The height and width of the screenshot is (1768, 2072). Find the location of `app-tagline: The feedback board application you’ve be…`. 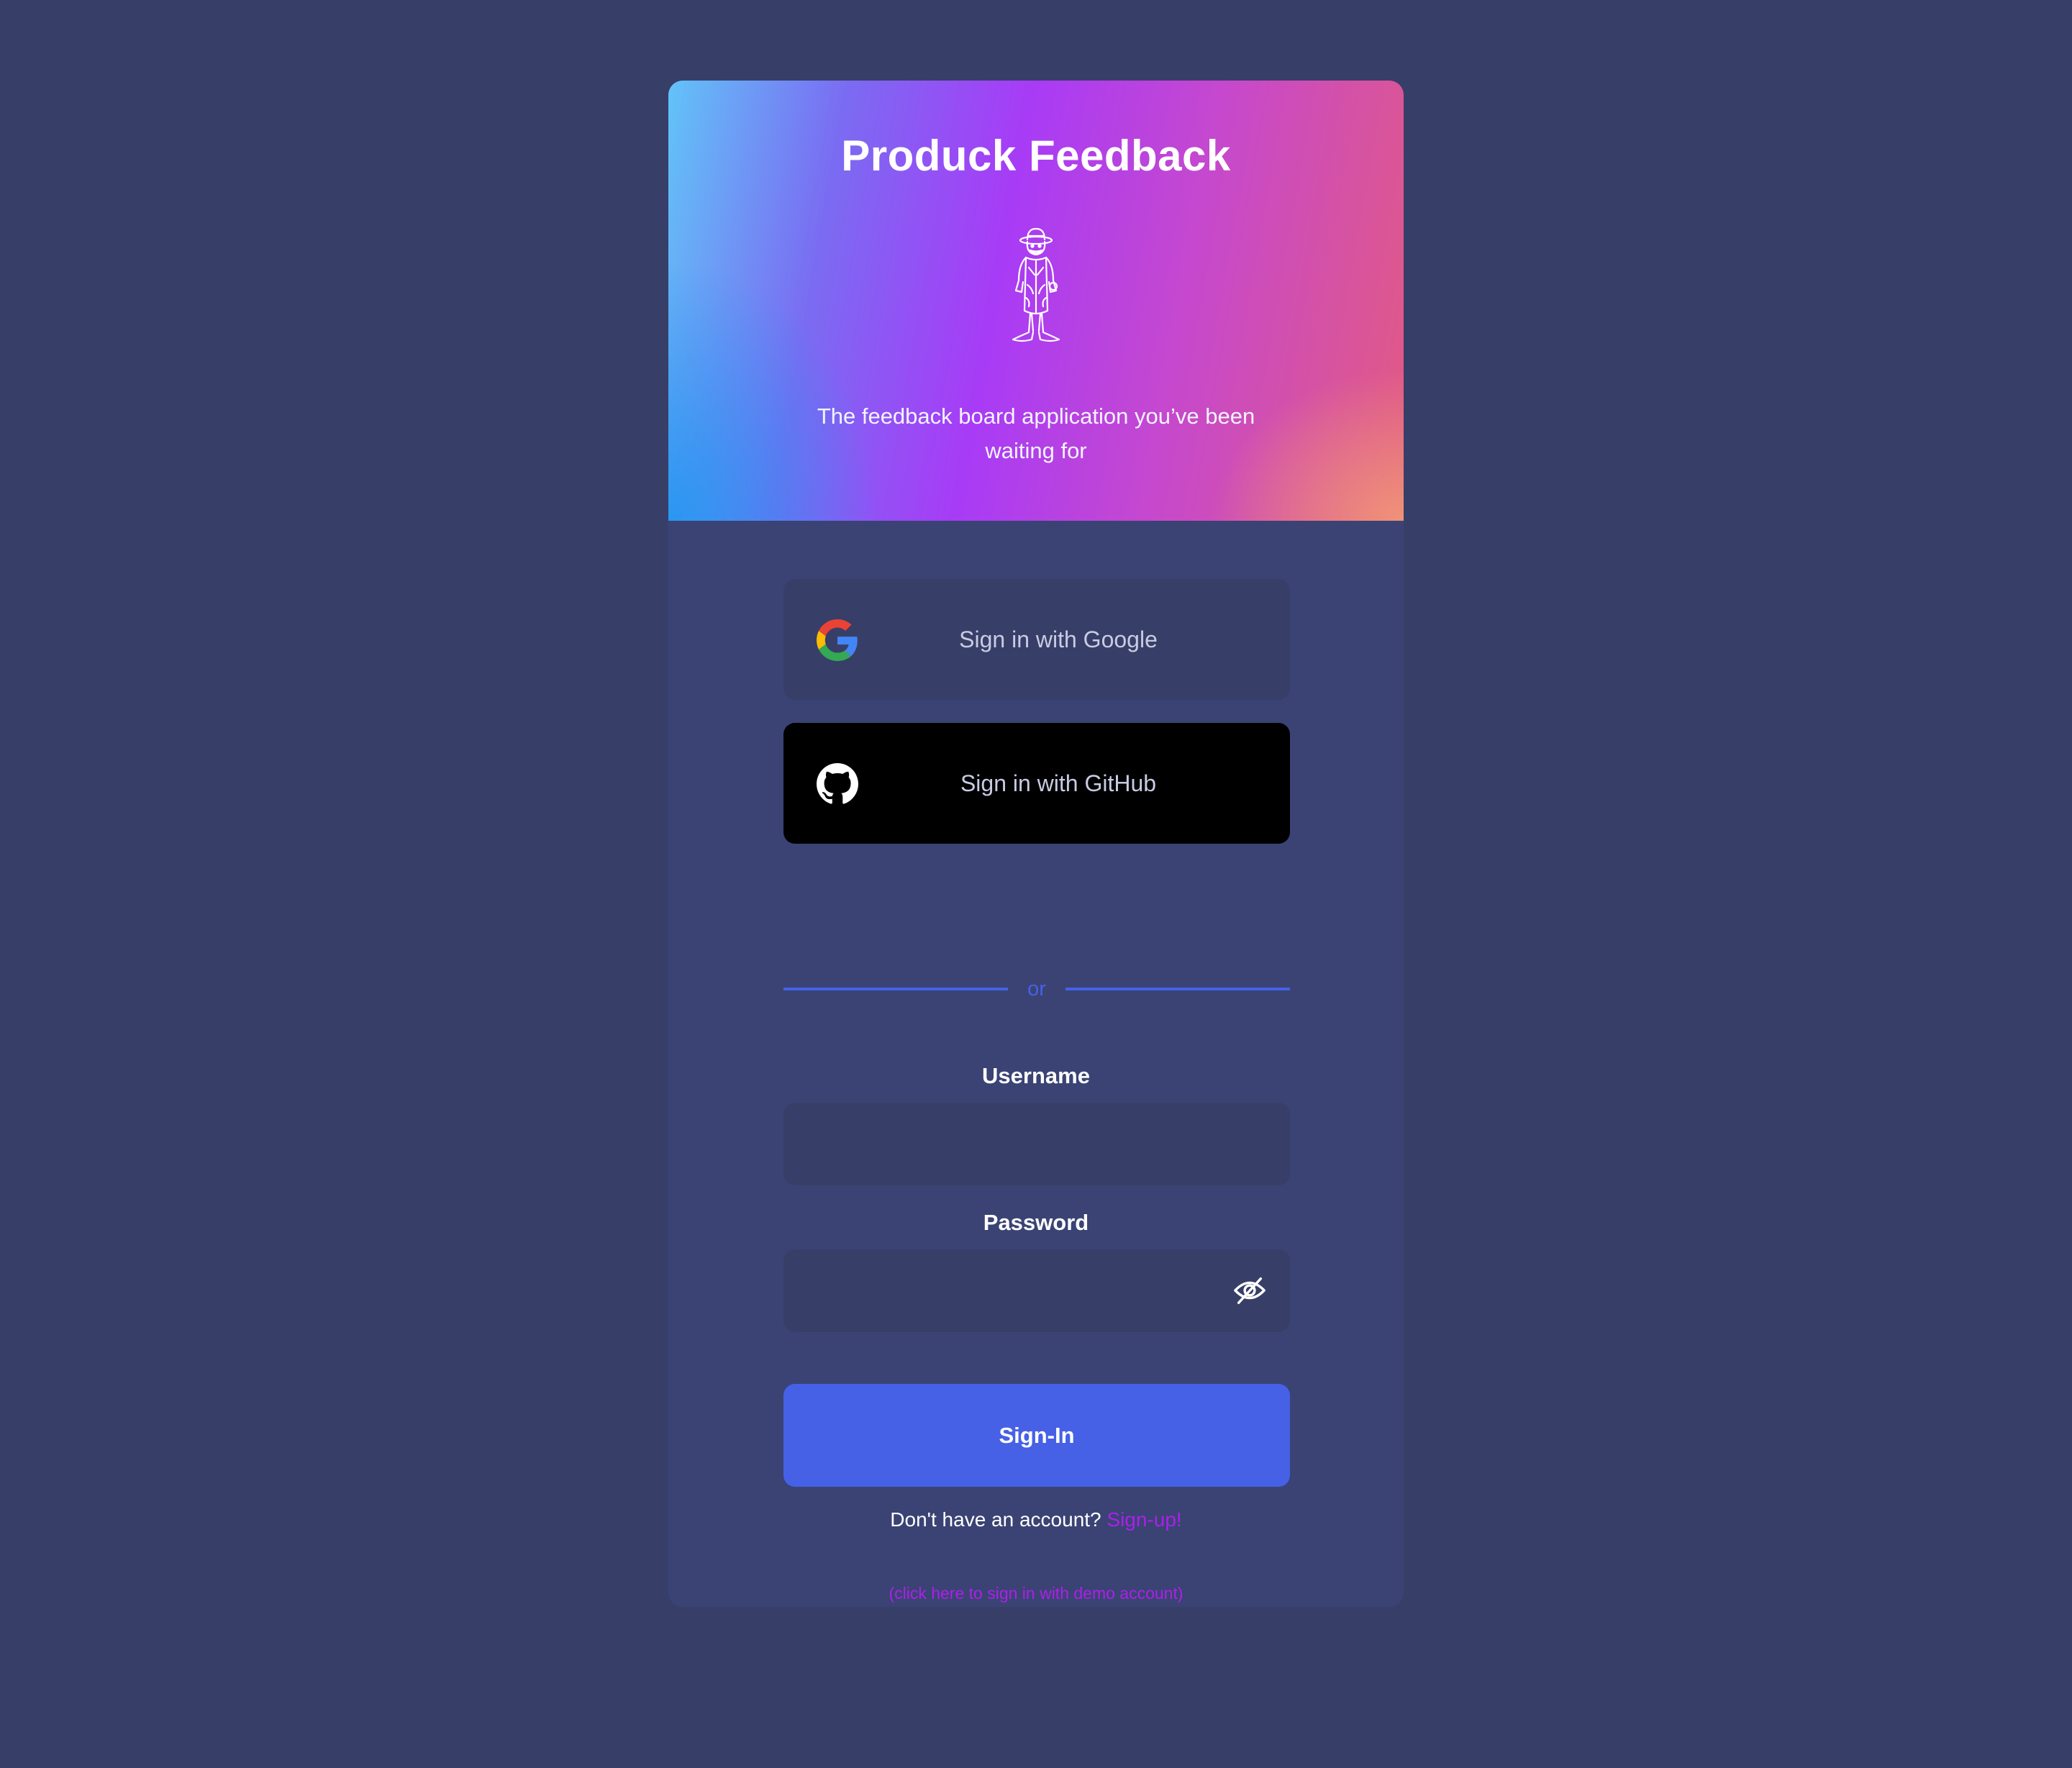

app-tagline: The feedback board application you’ve be… is located at coordinates (1036, 433).